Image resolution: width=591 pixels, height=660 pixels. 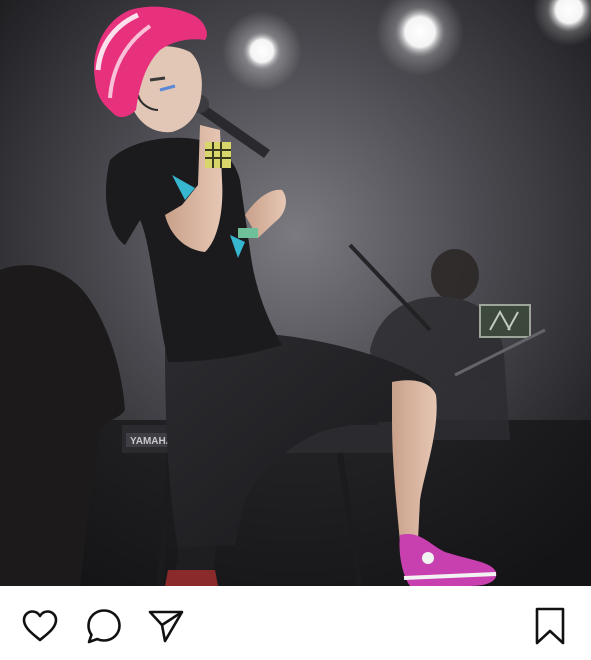 What do you see at coordinates (151, 441) in the screenshot?
I see `keyboard-brand-text: YAMAHA` at bounding box center [151, 441].